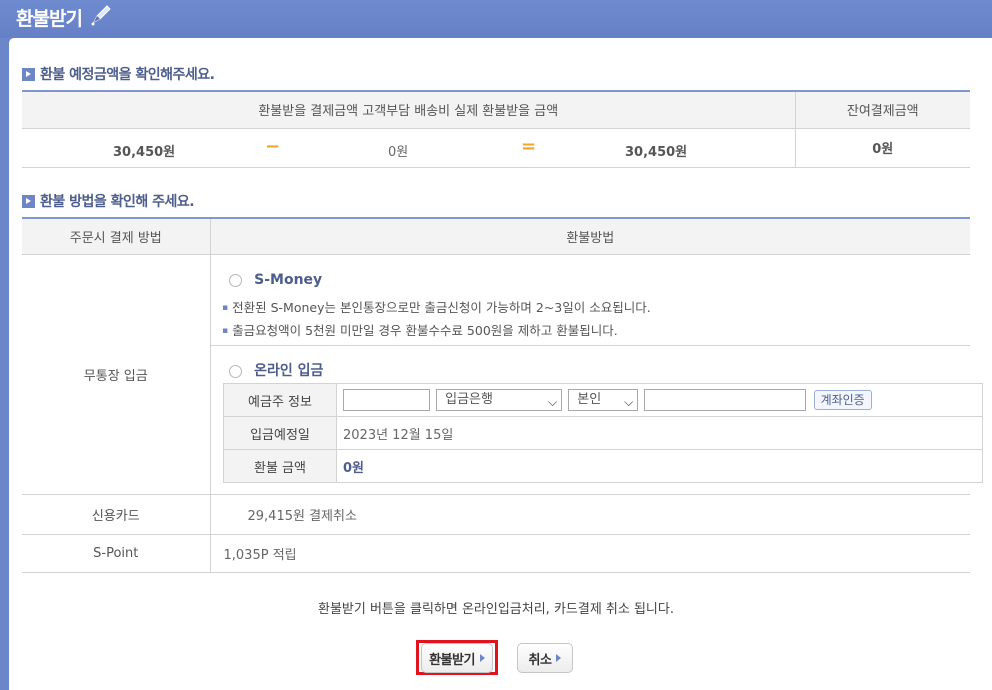 This screenshot has height=690, width=992. I want to click on shipping-fee: 0원, so click(398, 152).